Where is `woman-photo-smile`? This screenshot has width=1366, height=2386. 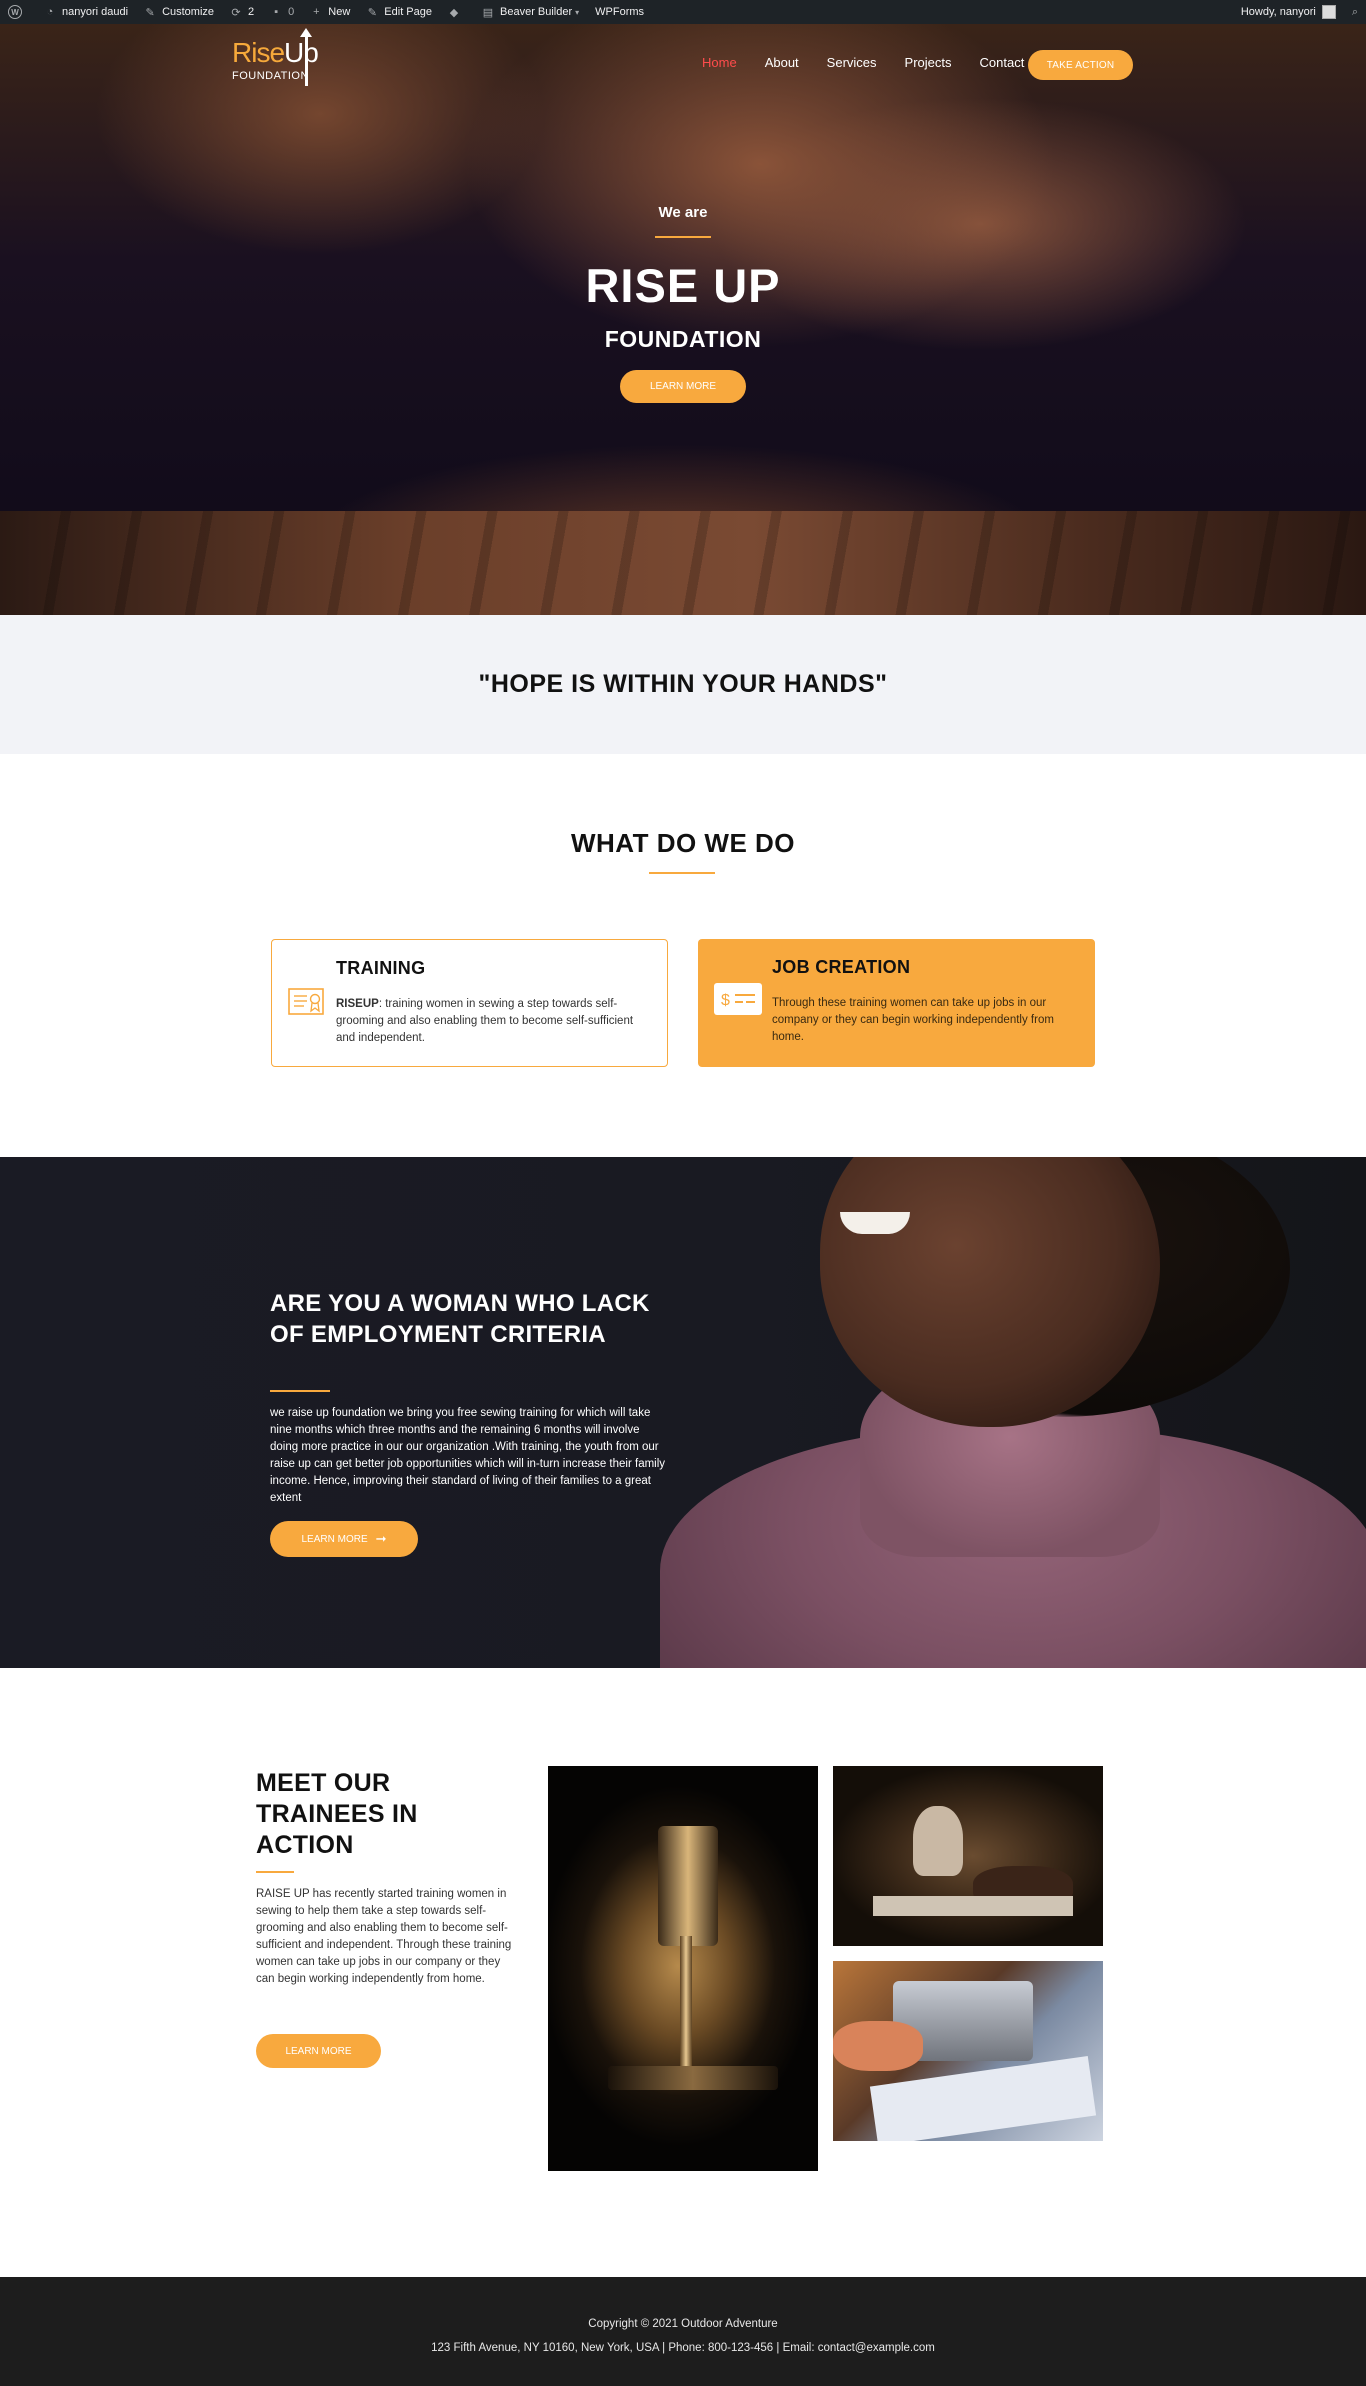
woman-photo-smile is located at coordinates (875, 1223).